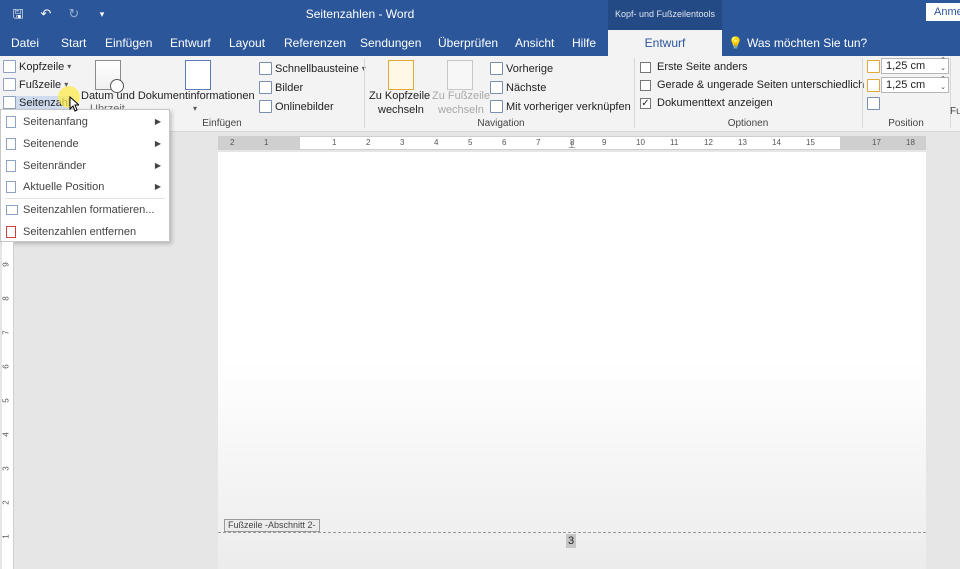 Image resolution: width=960 pixels, height=569 pixels. Describe the element at coordinates (190, 43) in the screenshot. I see `tab-entwurf: Entwurf` at that location.